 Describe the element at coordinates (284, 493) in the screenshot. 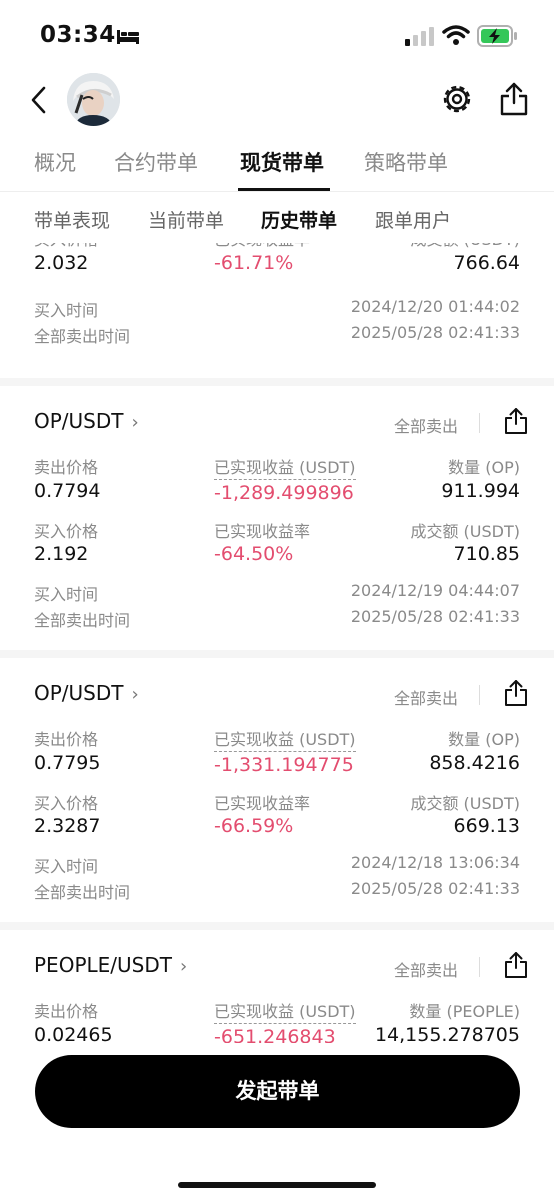

I see `realized-pnl-value: -1,289.499896` at that location.